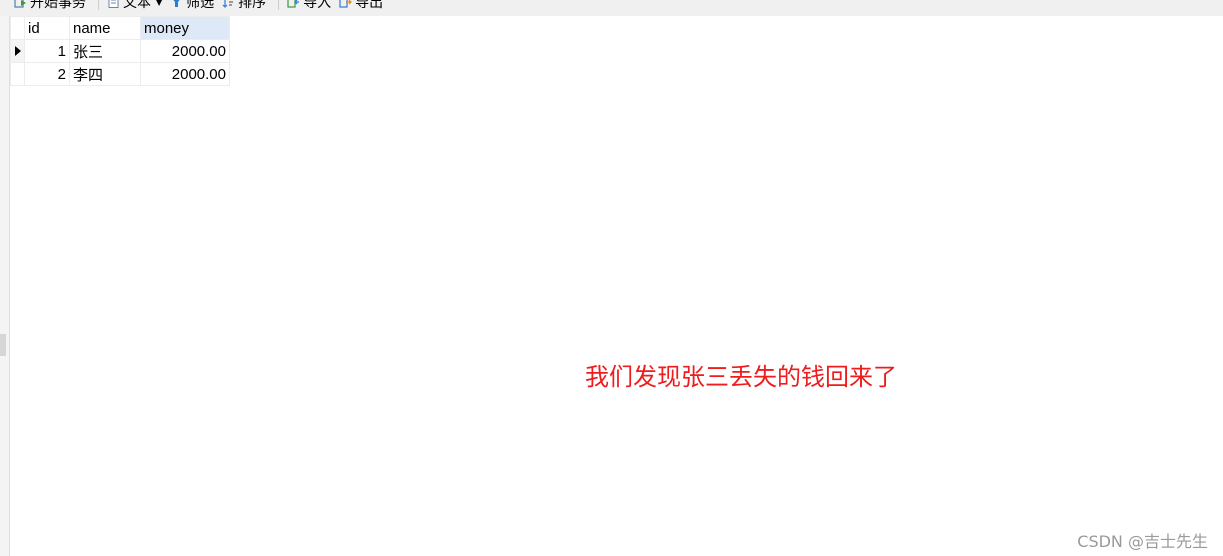 This screenshot has width=1223, height=556. What do you see at coordinates (5, 286) in the screenshot?
I see `left-gutter` at bounding box center [5, 286].